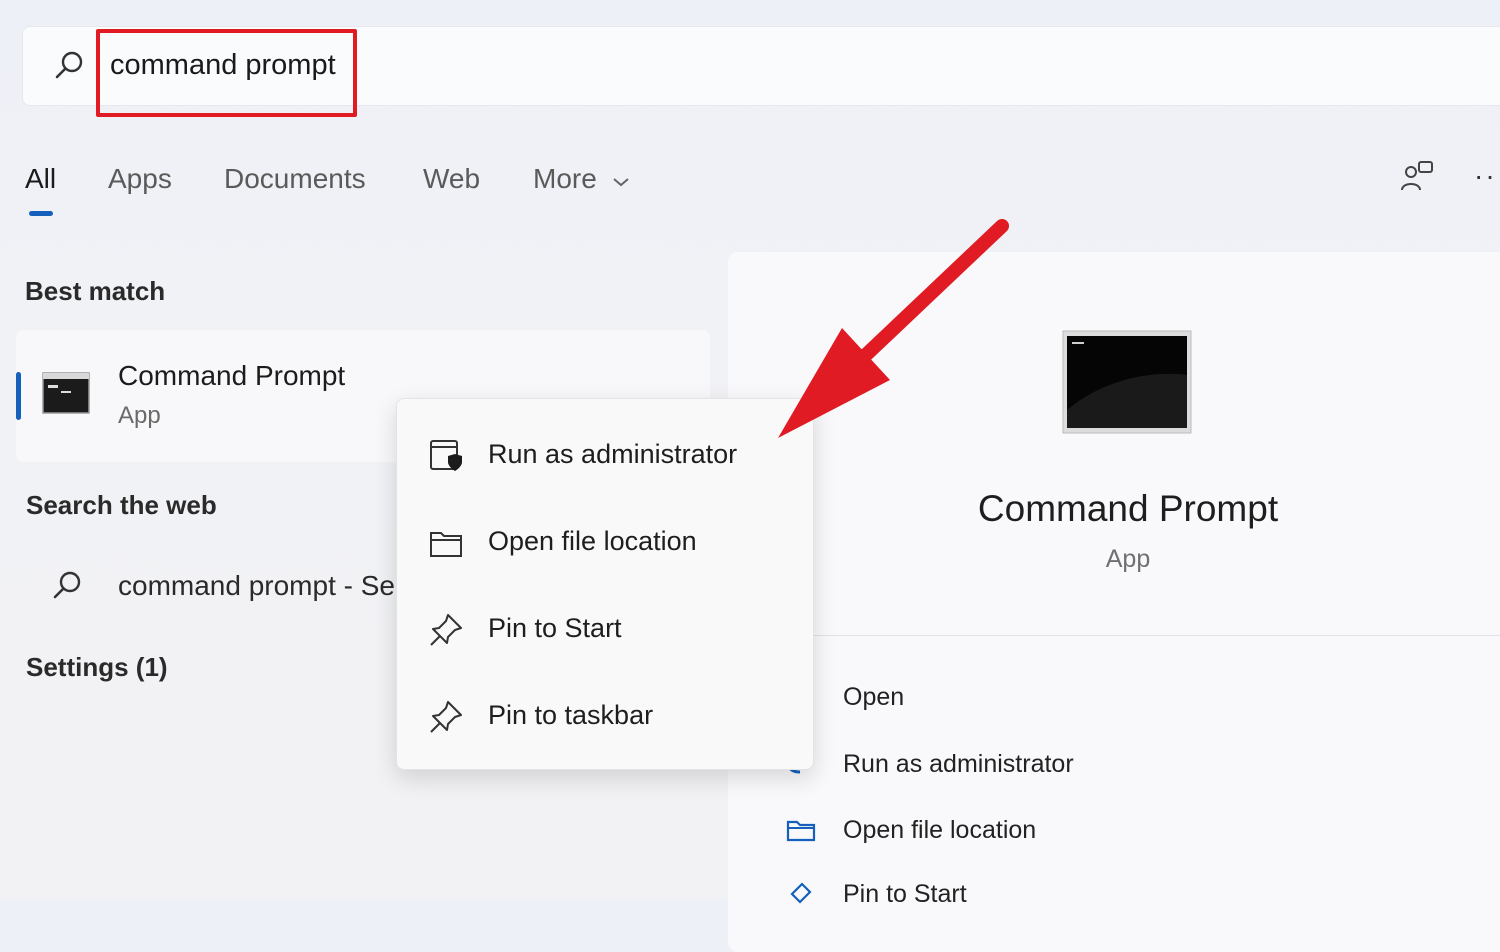 This screenshot has width=1500, height=952. I want to click on shield-app-icon, so click(446, 455).